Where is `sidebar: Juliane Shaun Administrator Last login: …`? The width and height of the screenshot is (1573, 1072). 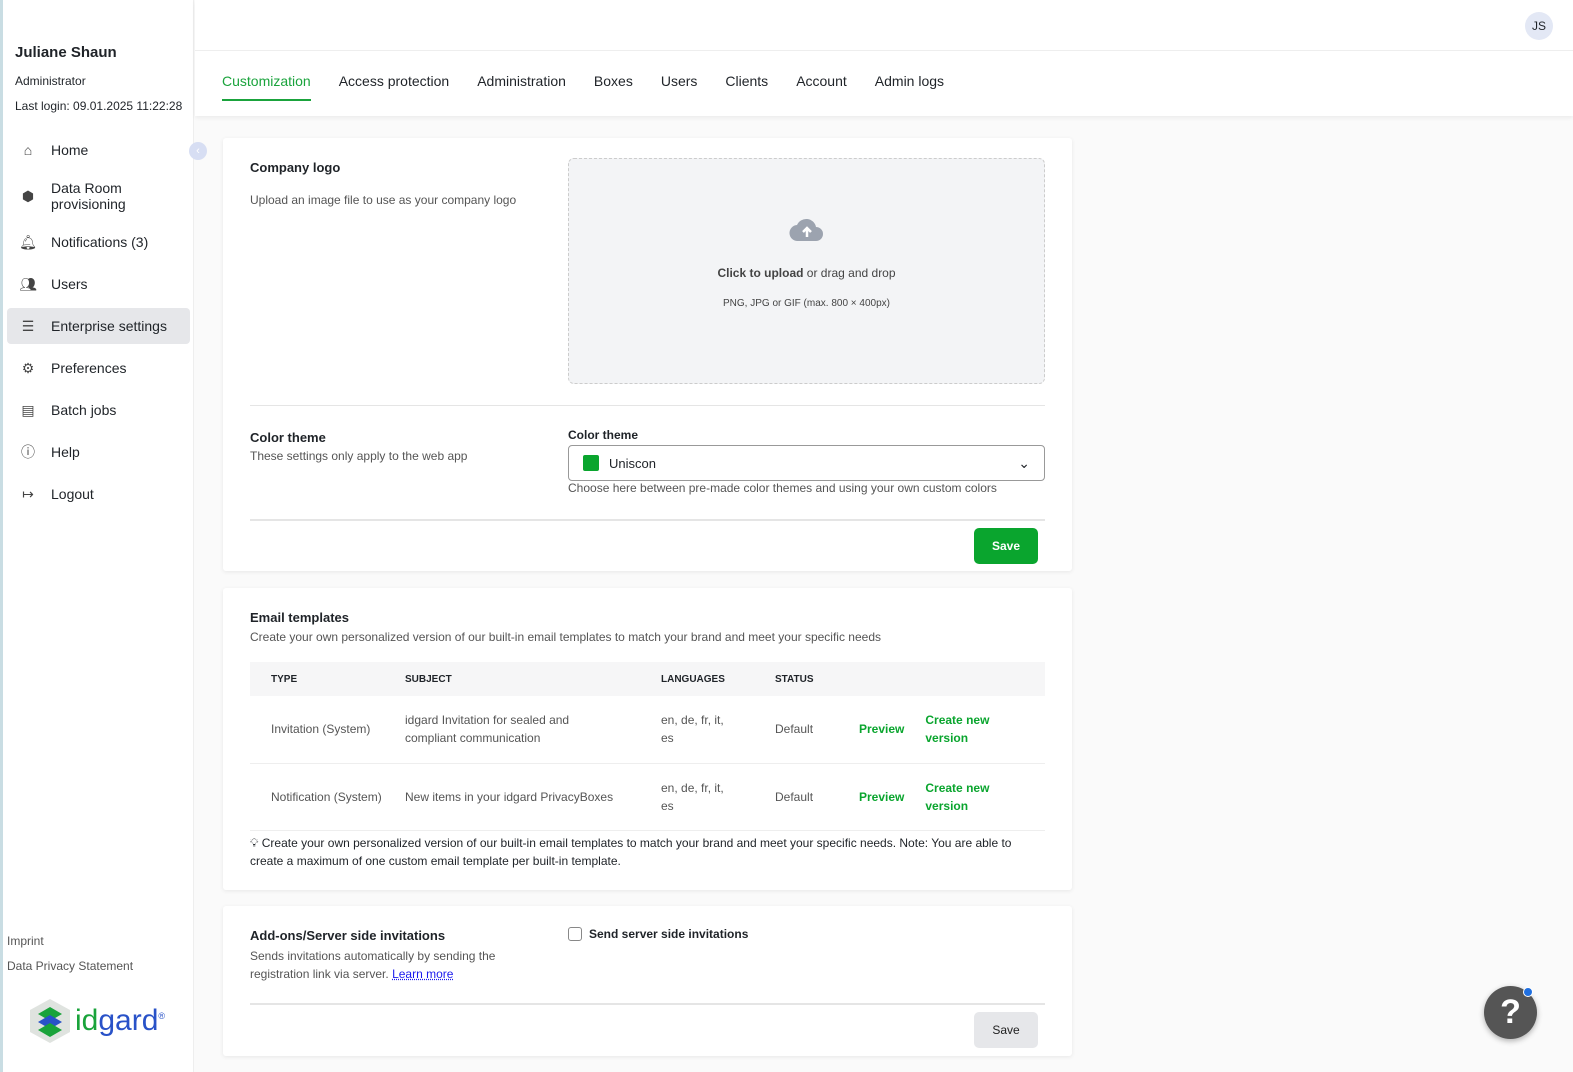 sidebar: Juliane Shaun Administrator Last login: … is located at coordinates (103, 536).